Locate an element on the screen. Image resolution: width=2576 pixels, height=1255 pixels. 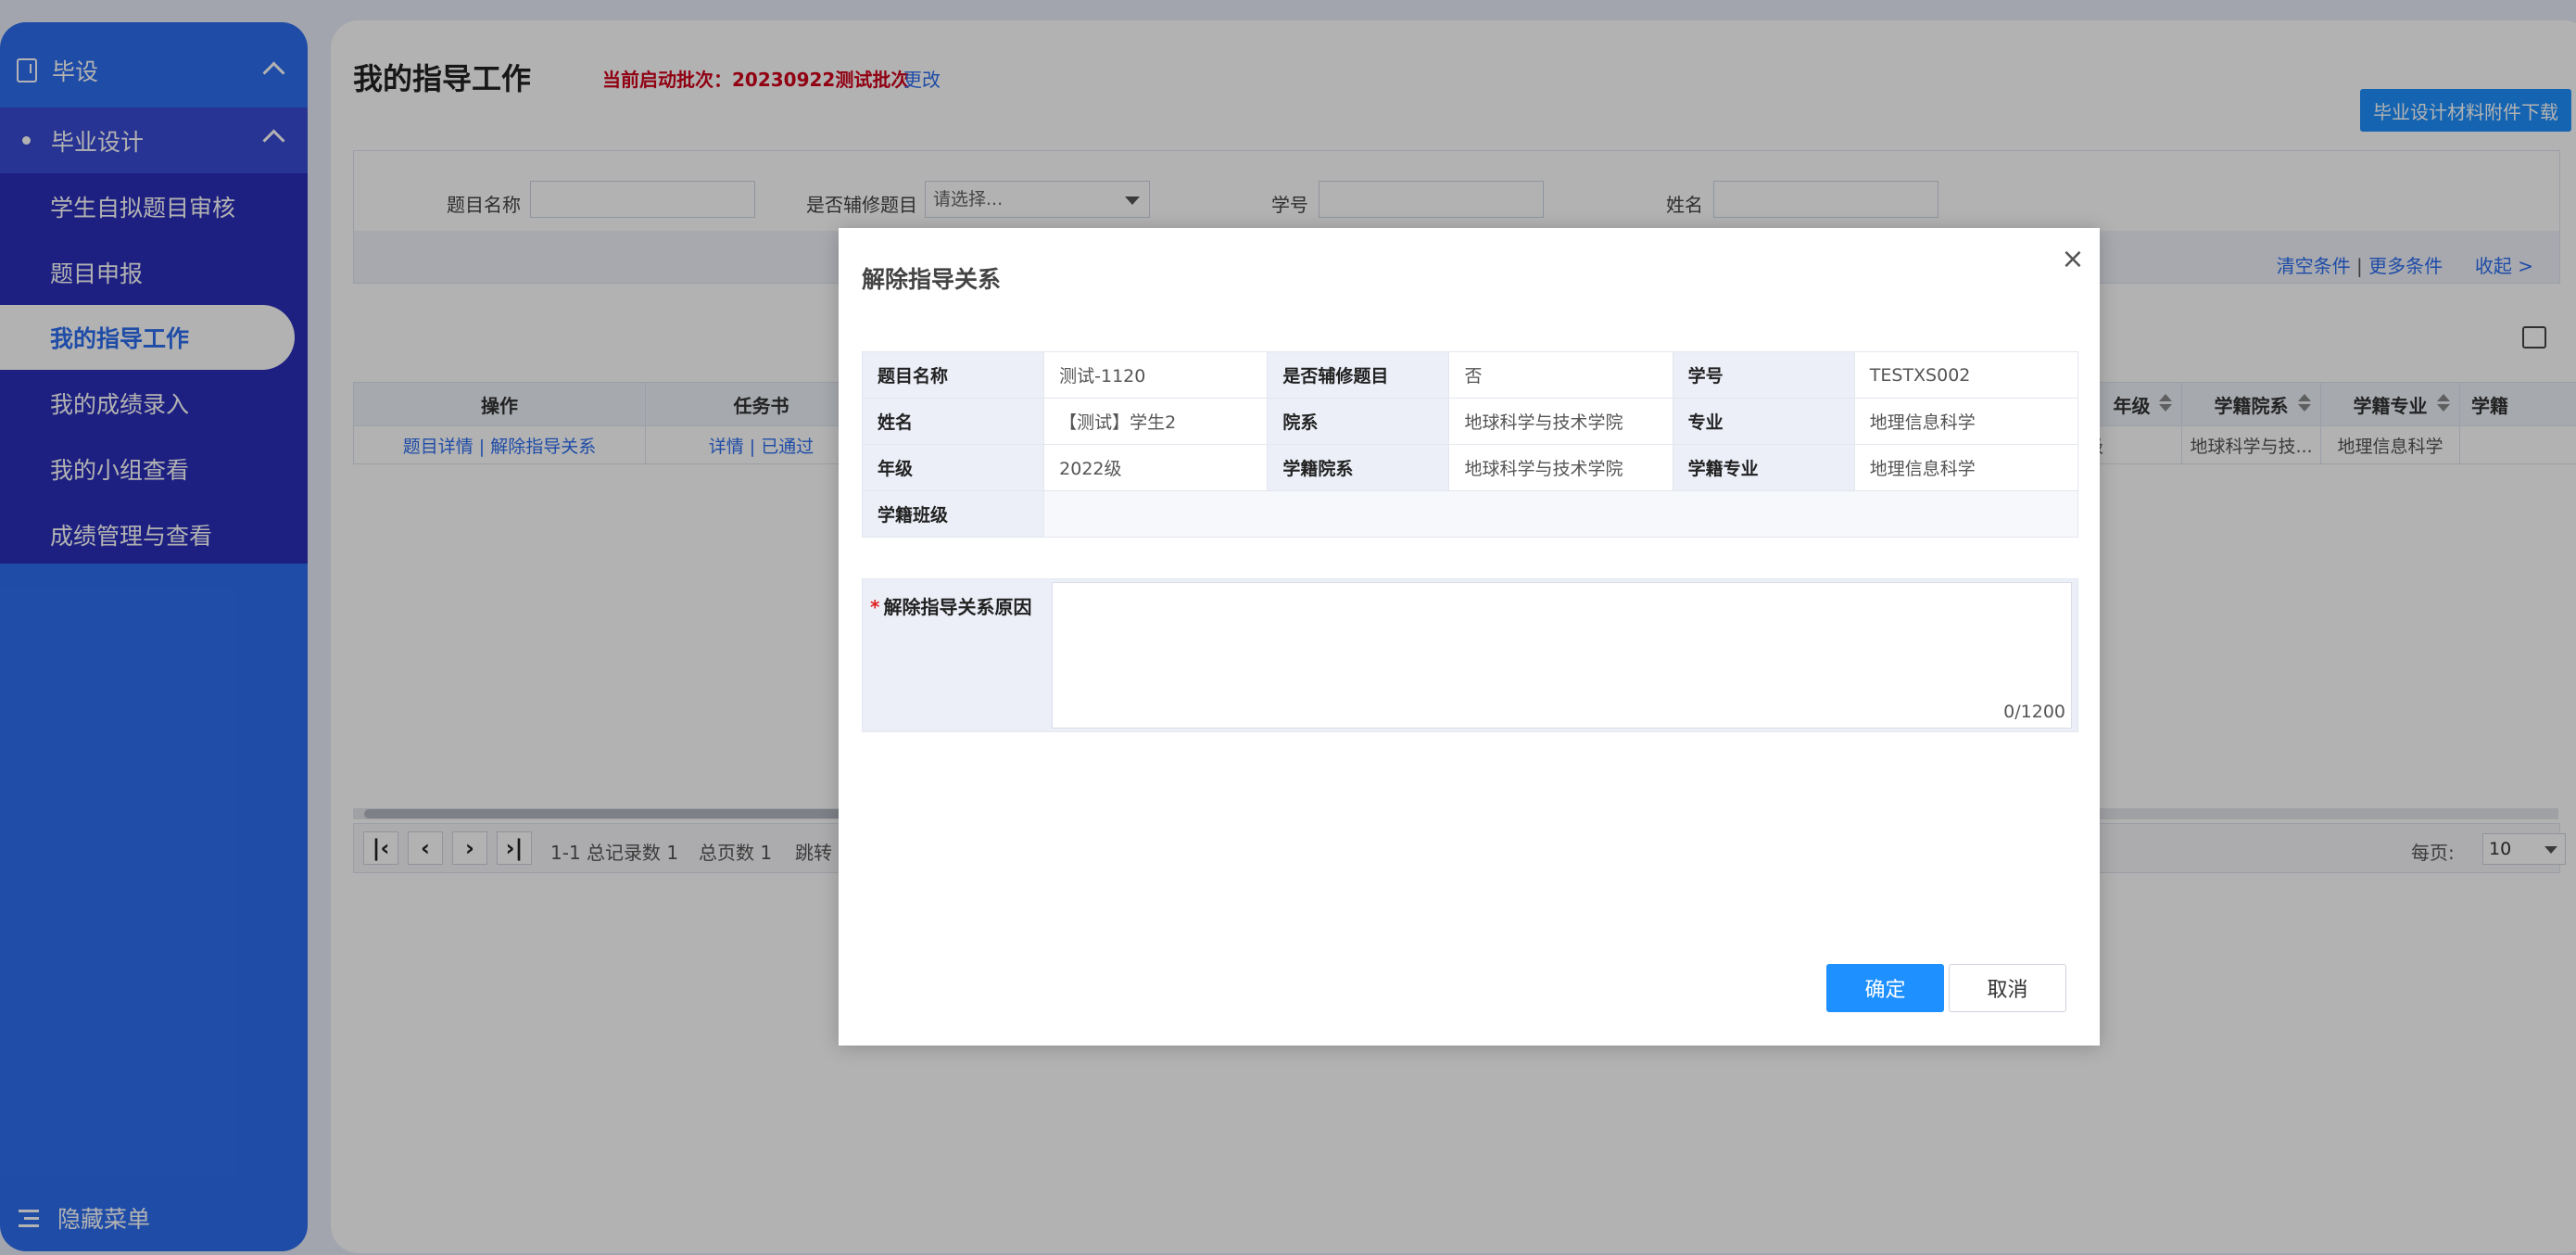
info-key: 姓名 is located at coordinates (953, 421).